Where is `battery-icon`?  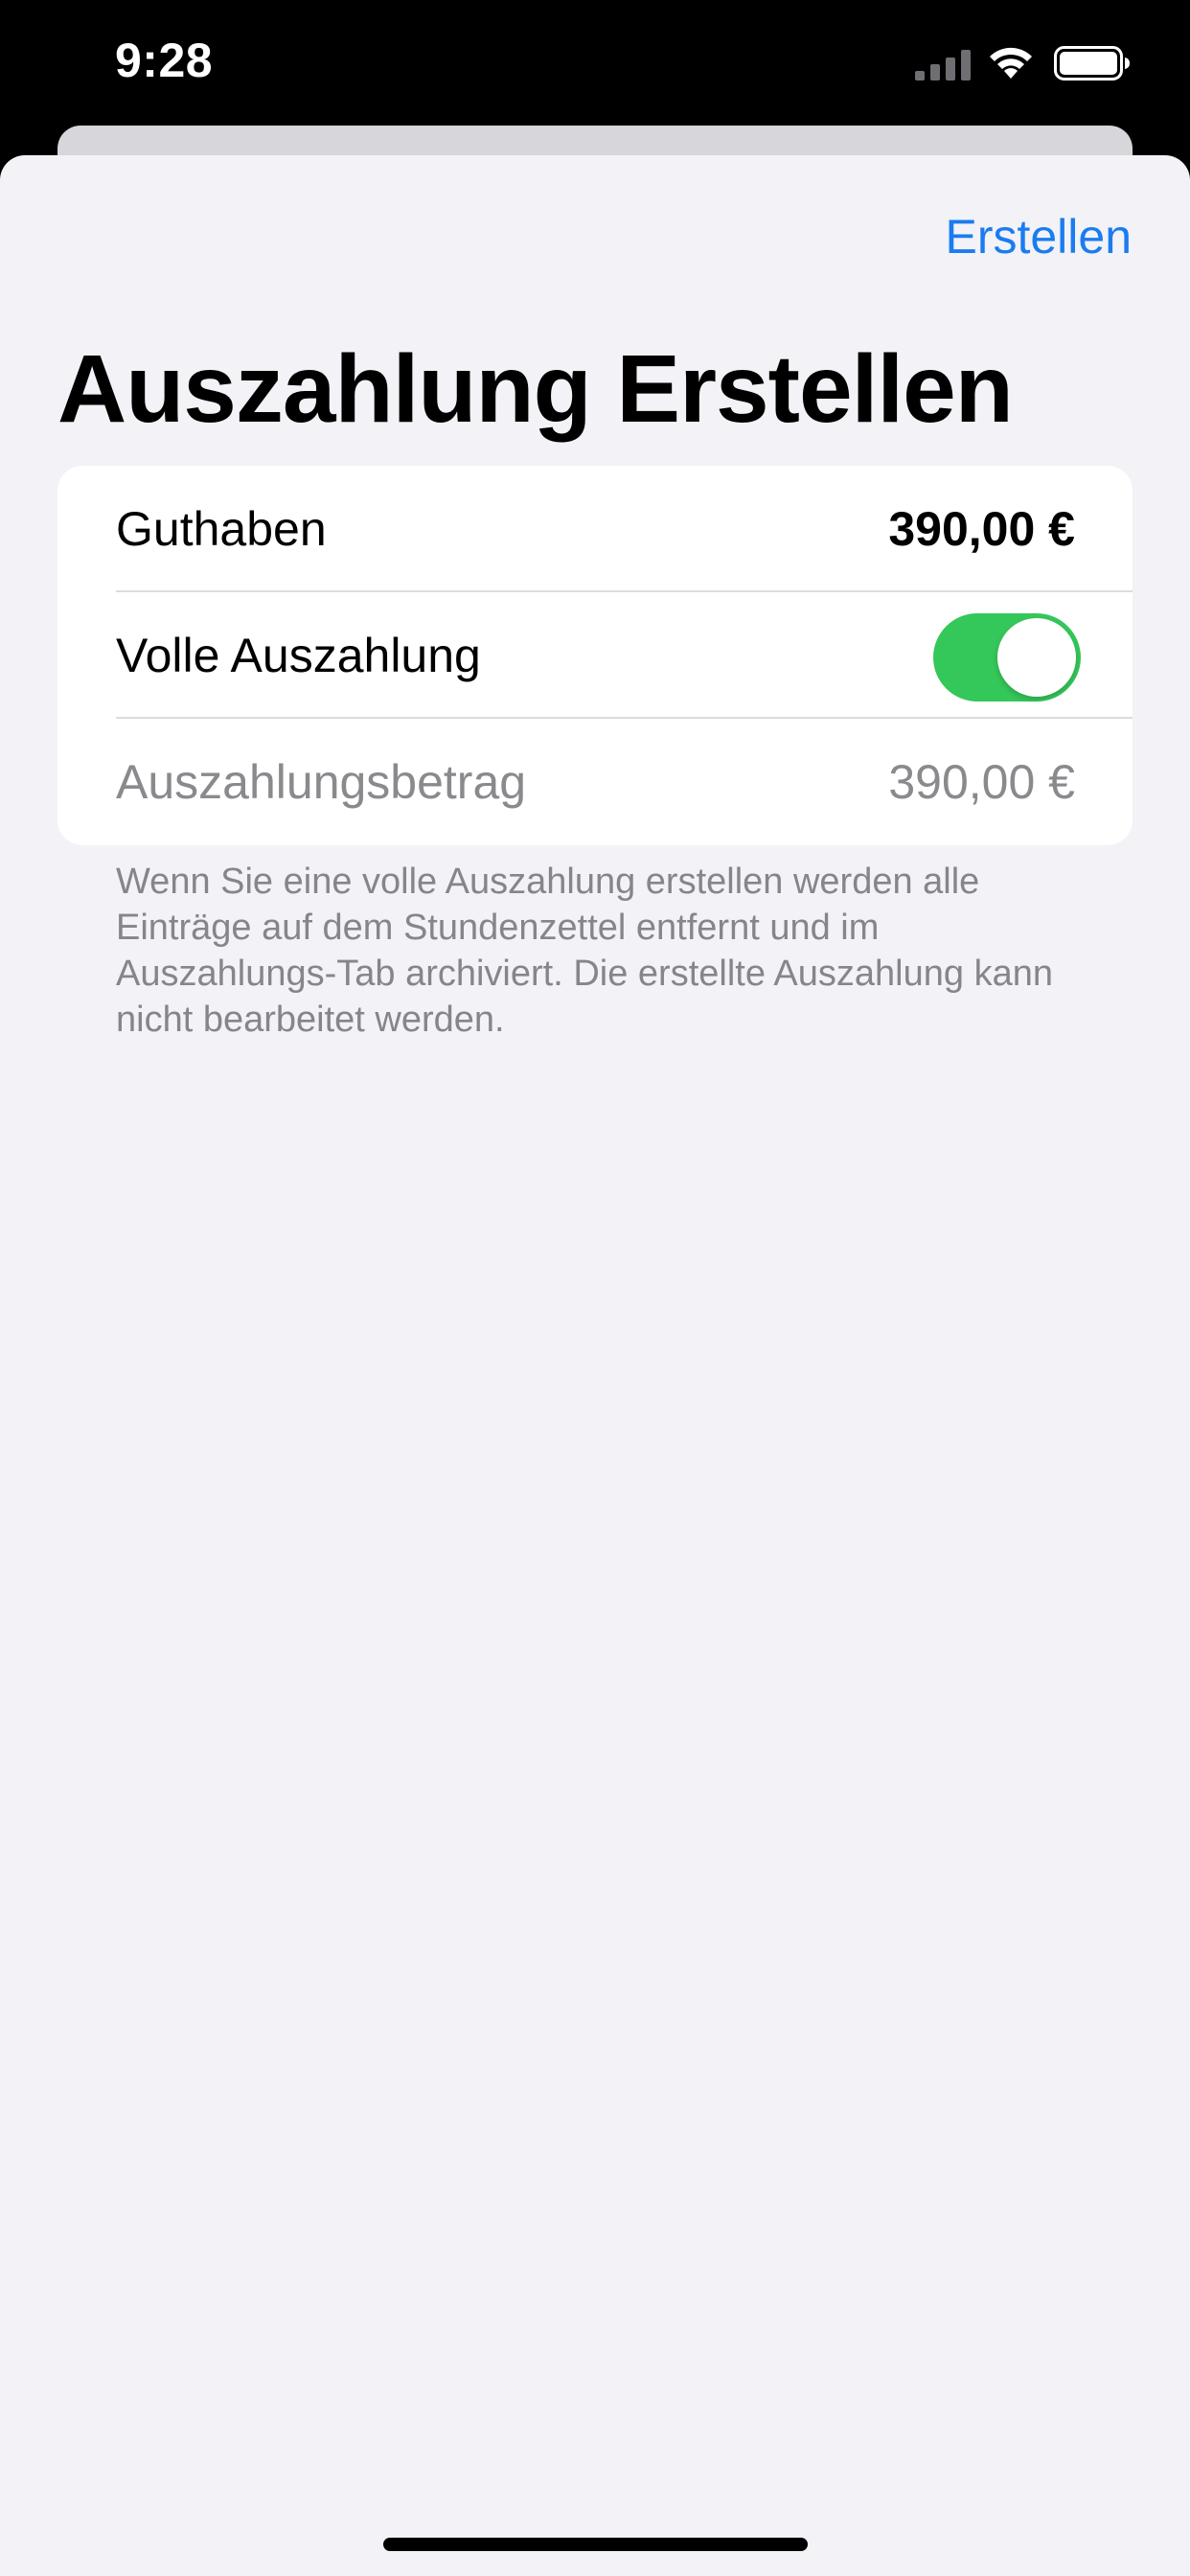
battery-icon is located at coordinates (1092, 63).